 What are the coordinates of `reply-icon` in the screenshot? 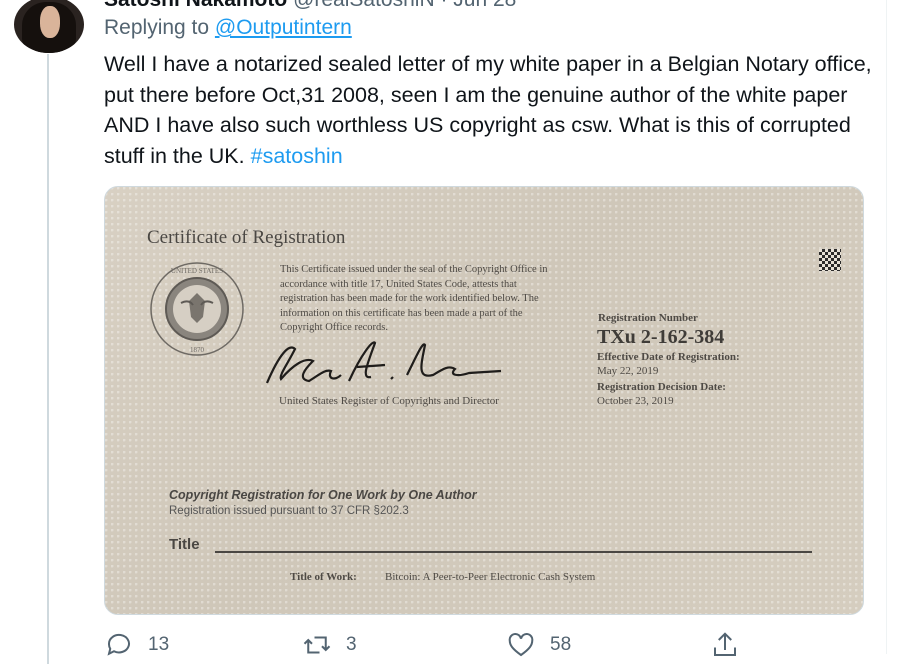 It's located at (118, 644).